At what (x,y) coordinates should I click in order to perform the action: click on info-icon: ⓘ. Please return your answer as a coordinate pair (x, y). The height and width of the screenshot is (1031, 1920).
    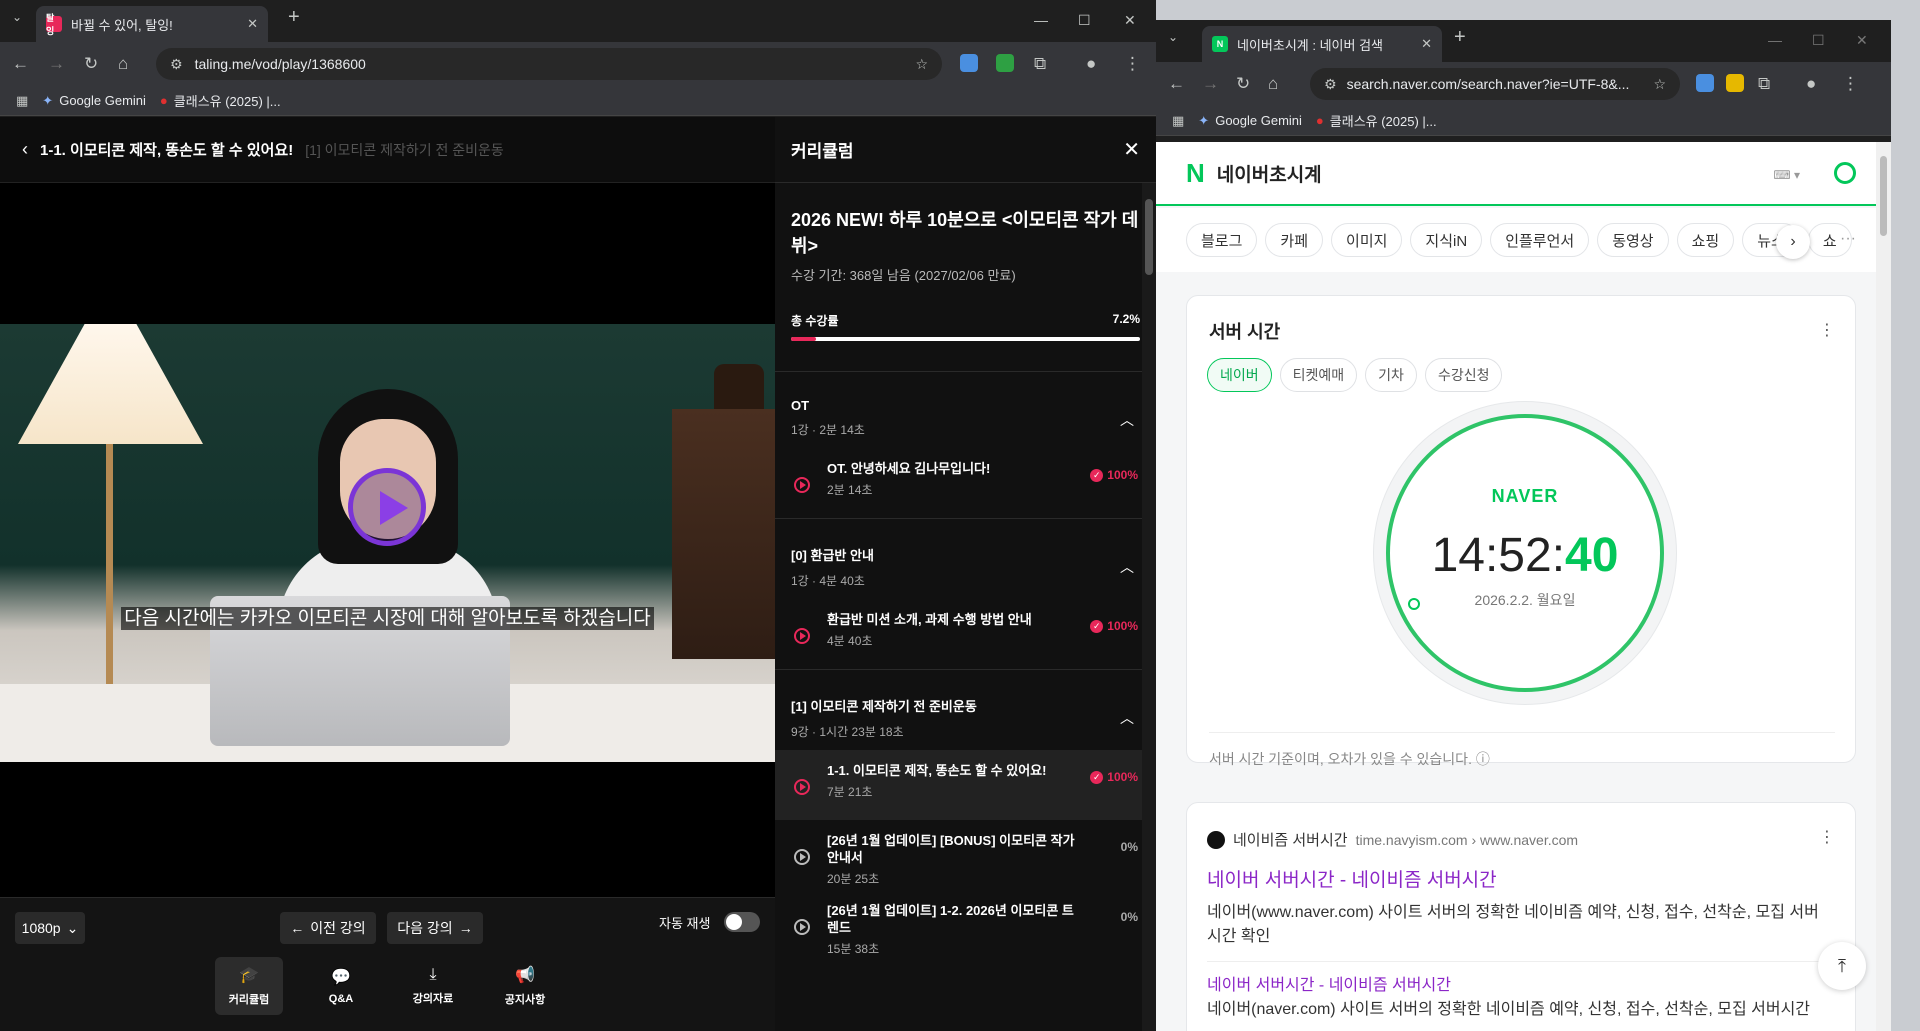
    Looking at the image, I should click on (1483, 759).